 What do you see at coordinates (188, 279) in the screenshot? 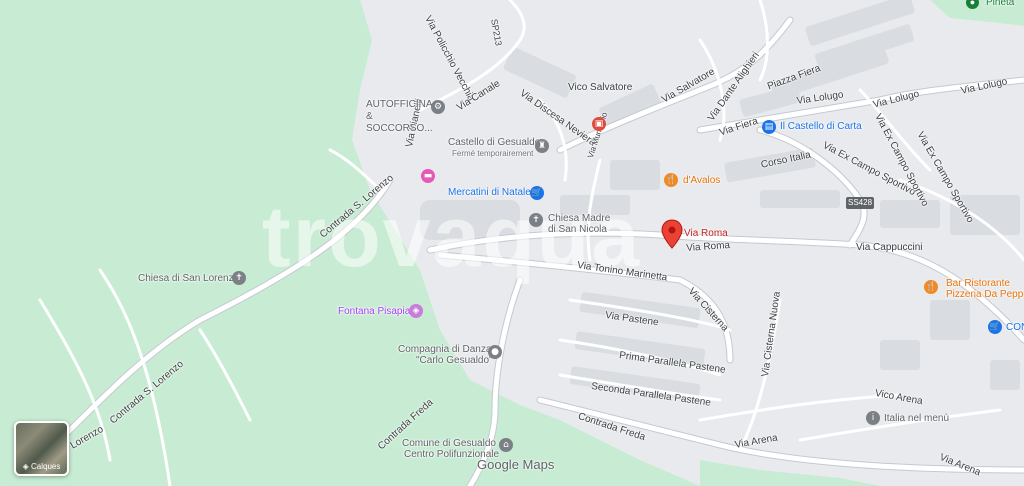
I see `poi-label-chiesa-san-lorenzo: Chiesa di San Lorenzo` at bounding box center [188, 279].